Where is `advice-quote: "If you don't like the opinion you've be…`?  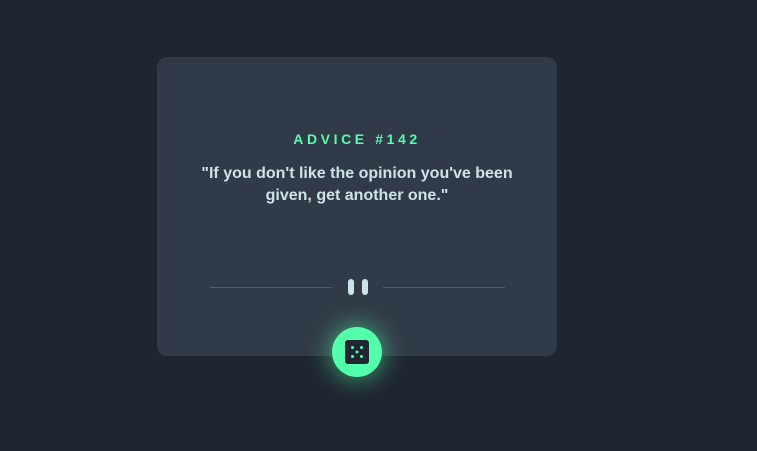 advice-quote: "If you don't like the opinion you've be… is located at coordinates (357, 184).